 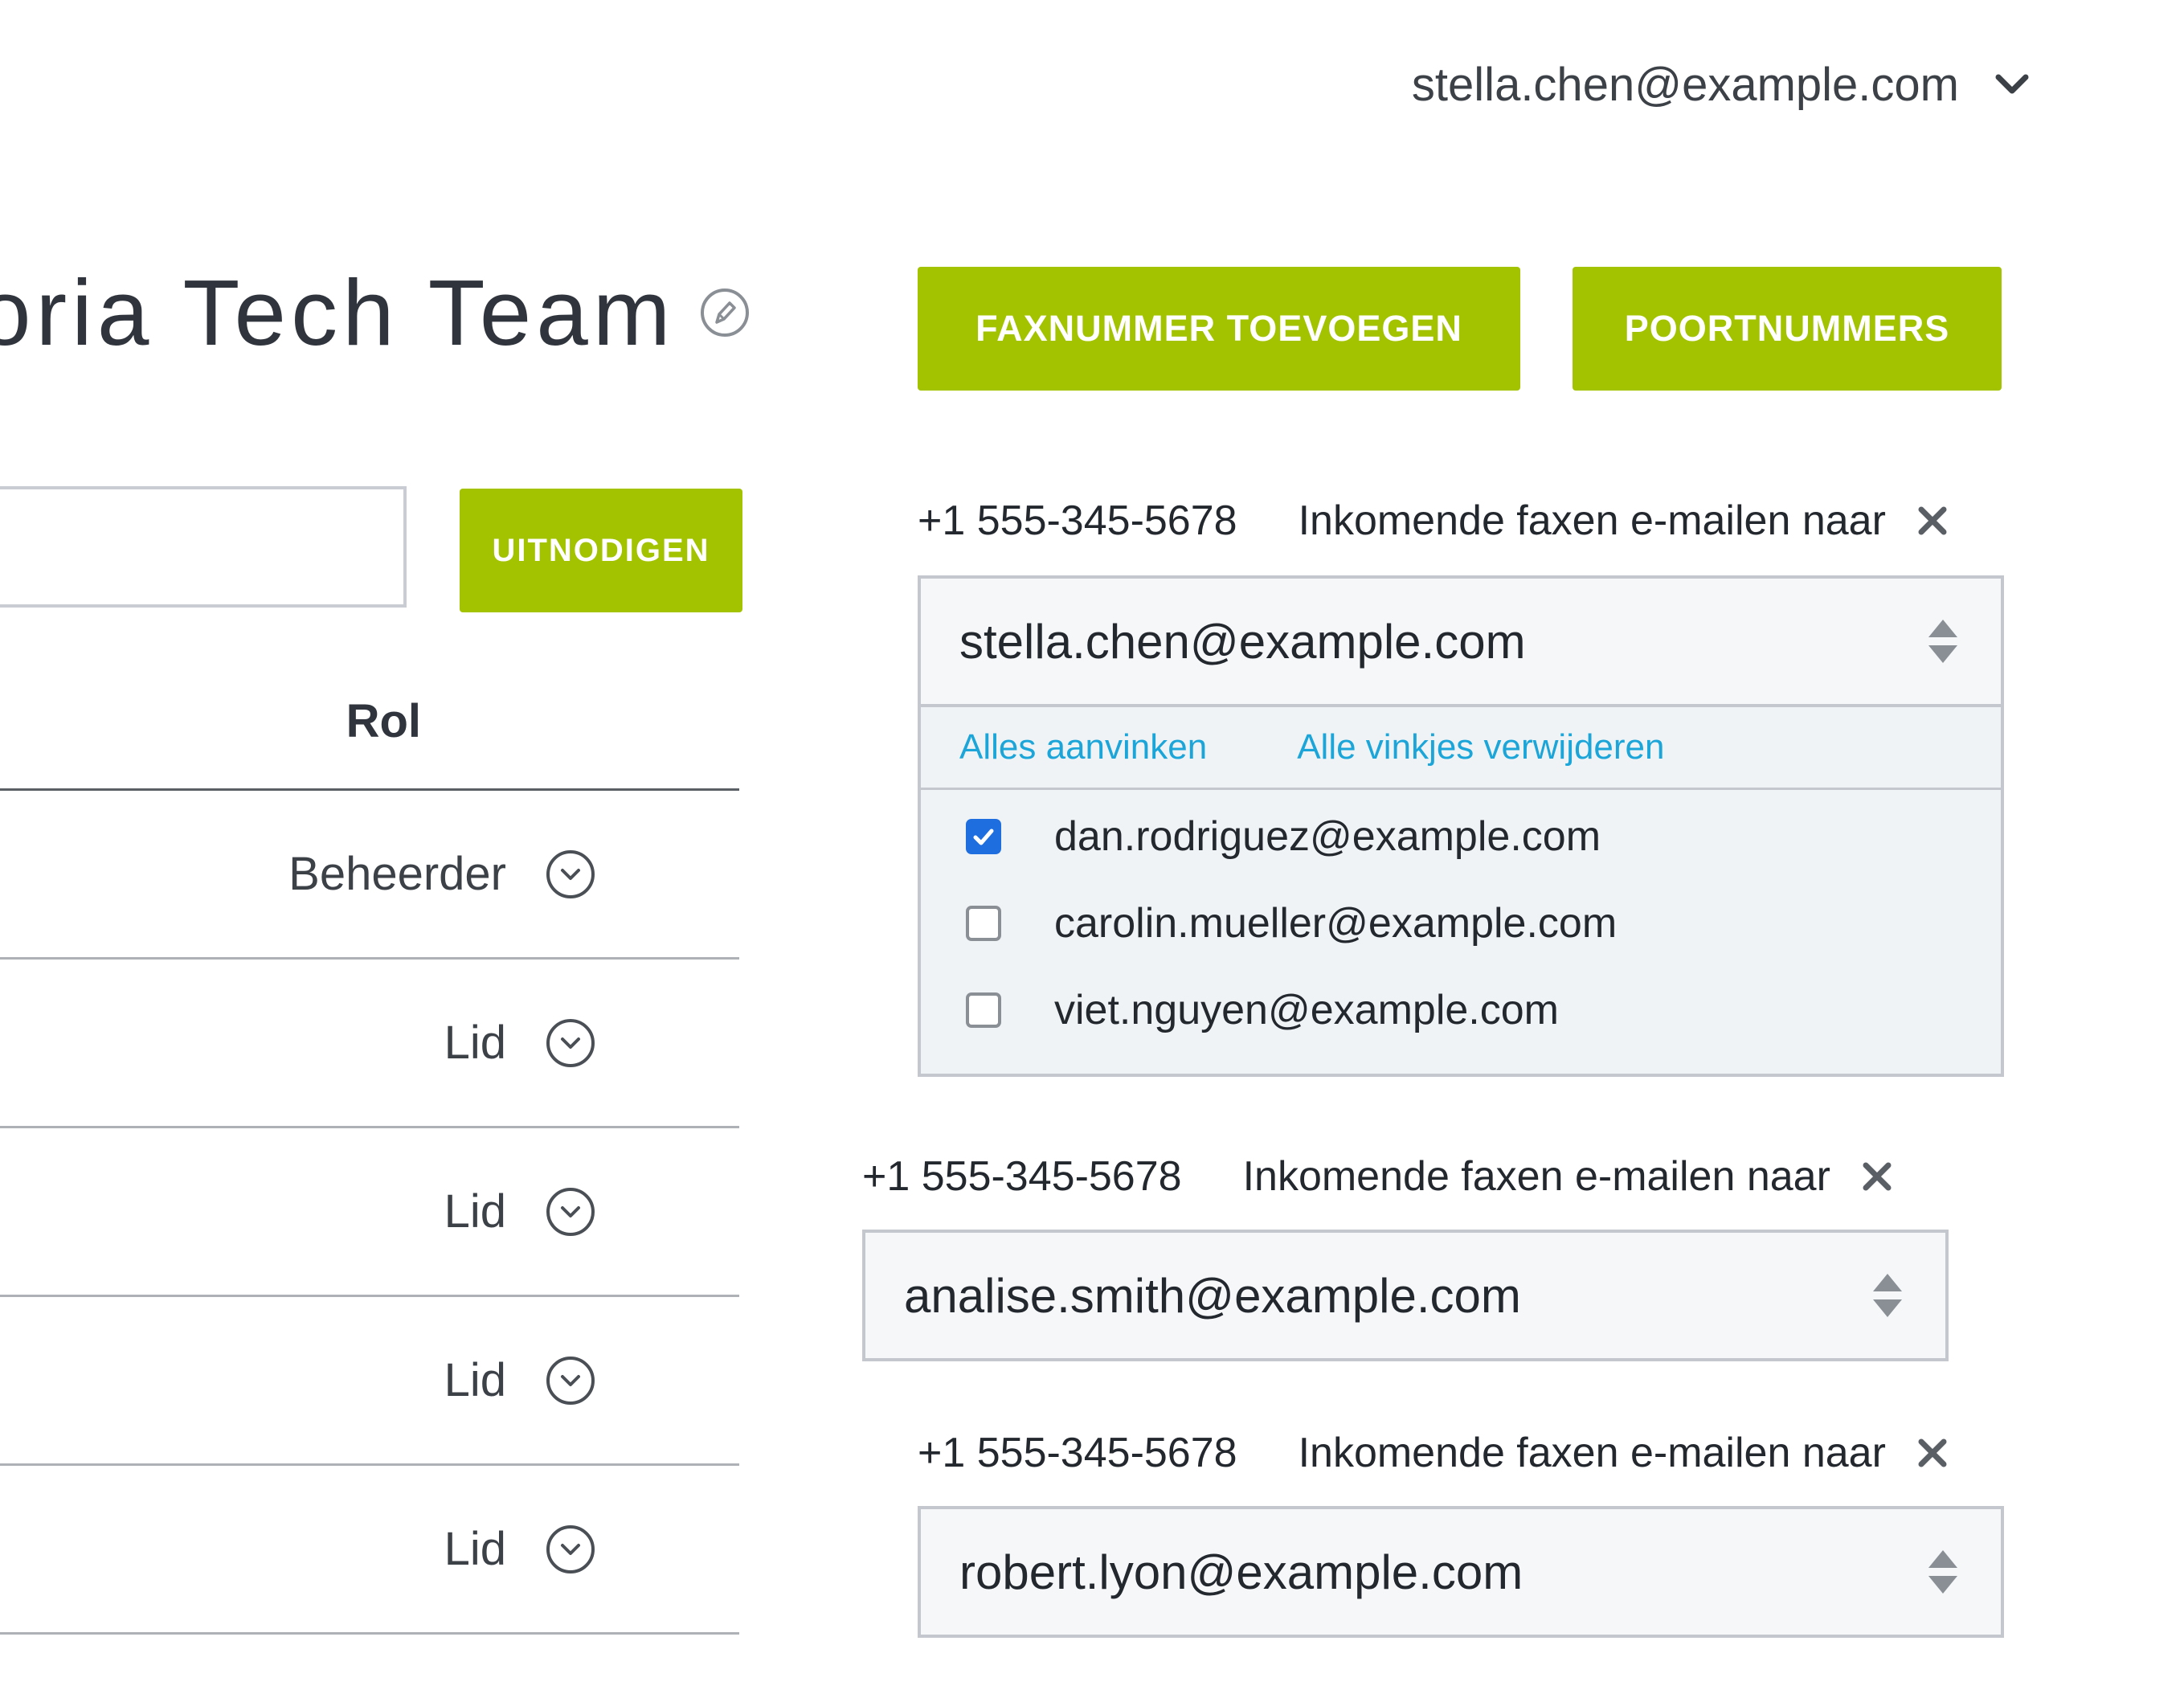 I want to click on dropdown-option: dan.rodriguez@example.com, so click(x=1461, y=837).